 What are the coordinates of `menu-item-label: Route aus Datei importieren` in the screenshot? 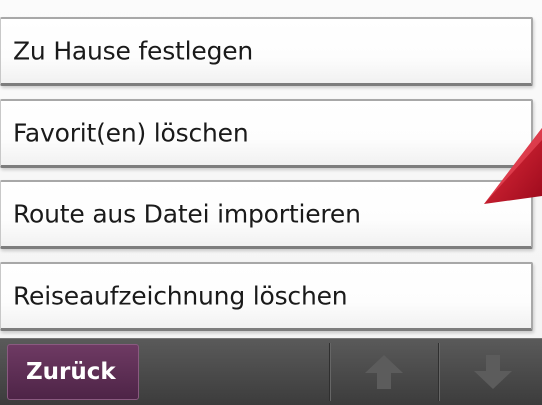 It's located at (187, 214).